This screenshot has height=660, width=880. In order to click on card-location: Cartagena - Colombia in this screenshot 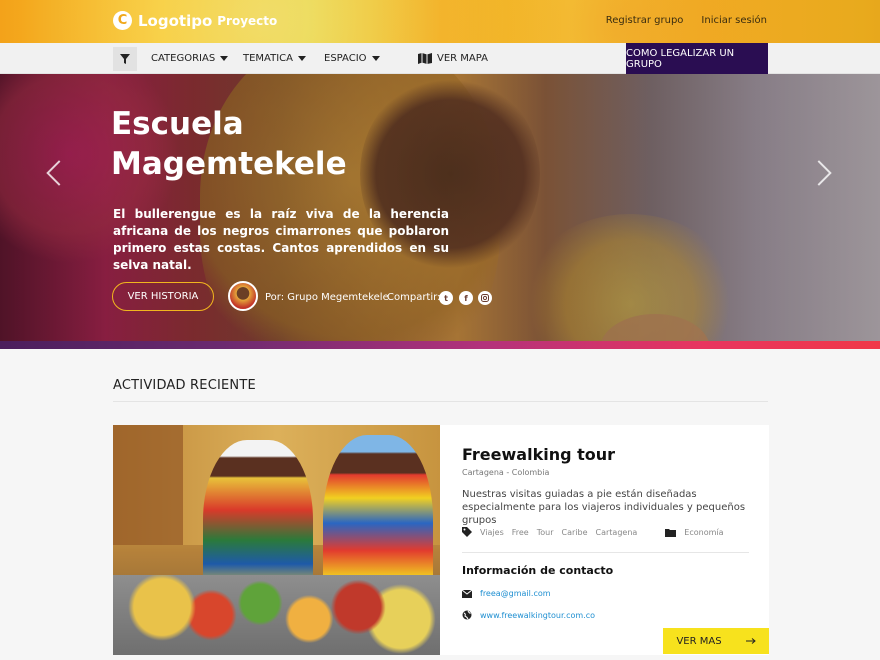, I will do `click(506, 472)`.